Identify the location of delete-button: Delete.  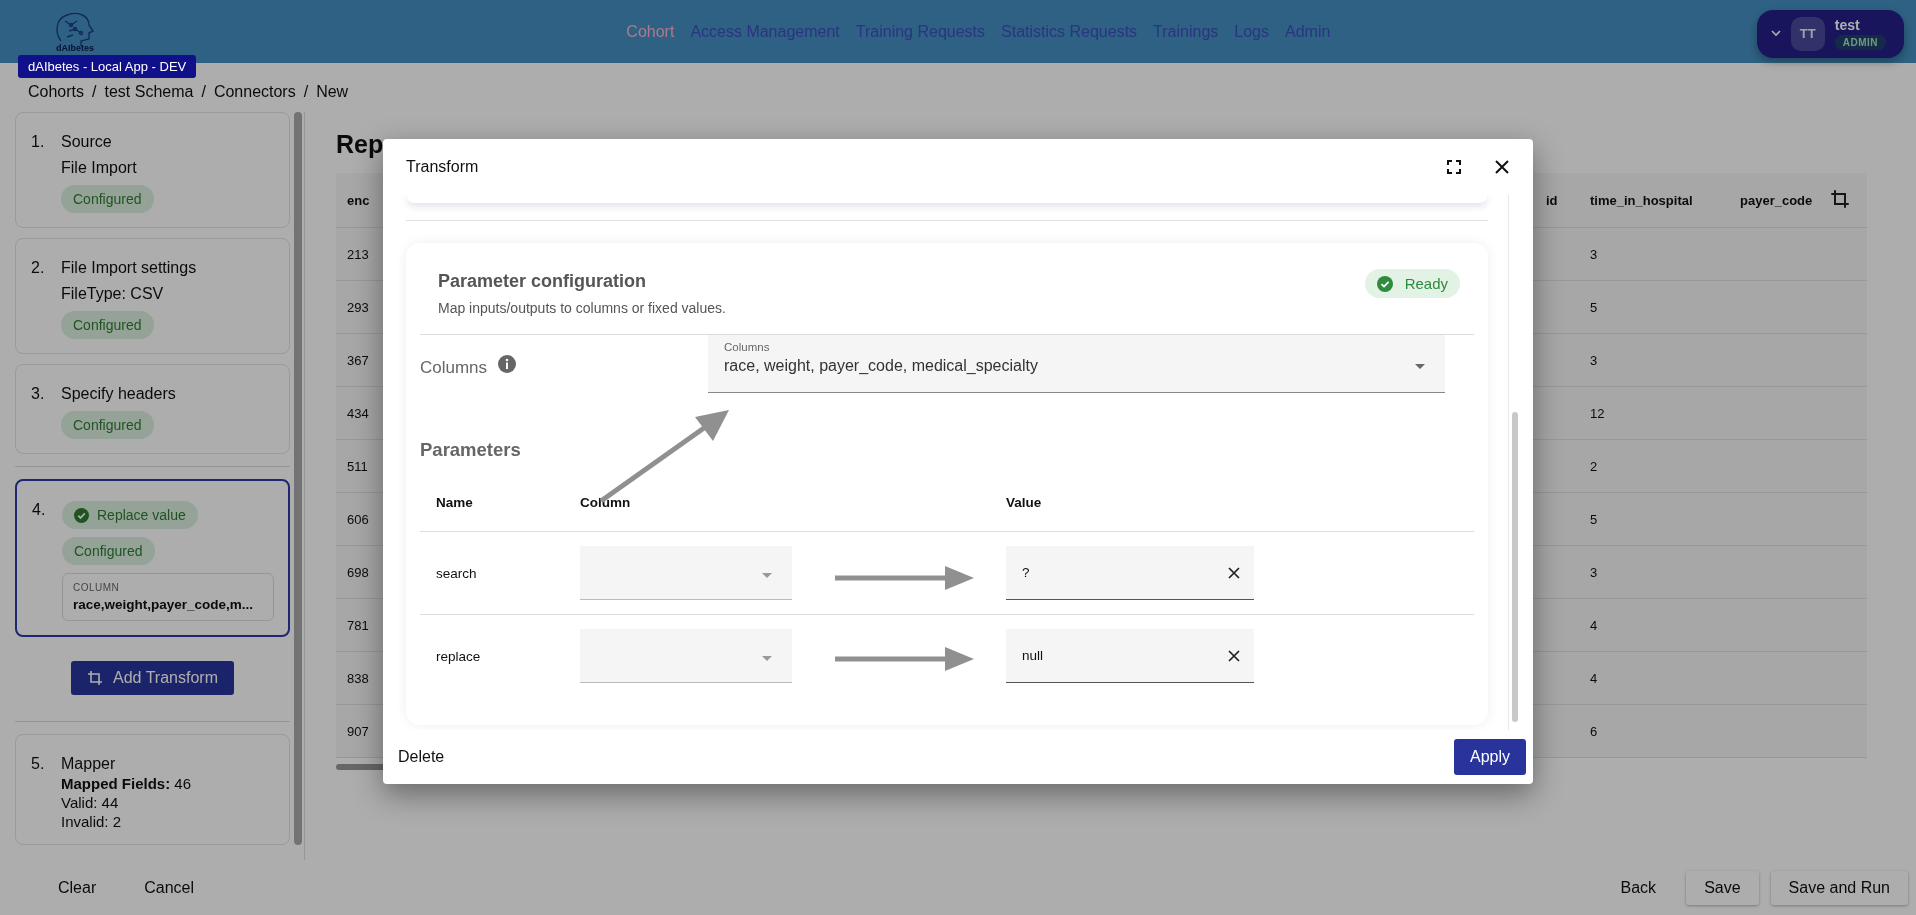
(421, 757).